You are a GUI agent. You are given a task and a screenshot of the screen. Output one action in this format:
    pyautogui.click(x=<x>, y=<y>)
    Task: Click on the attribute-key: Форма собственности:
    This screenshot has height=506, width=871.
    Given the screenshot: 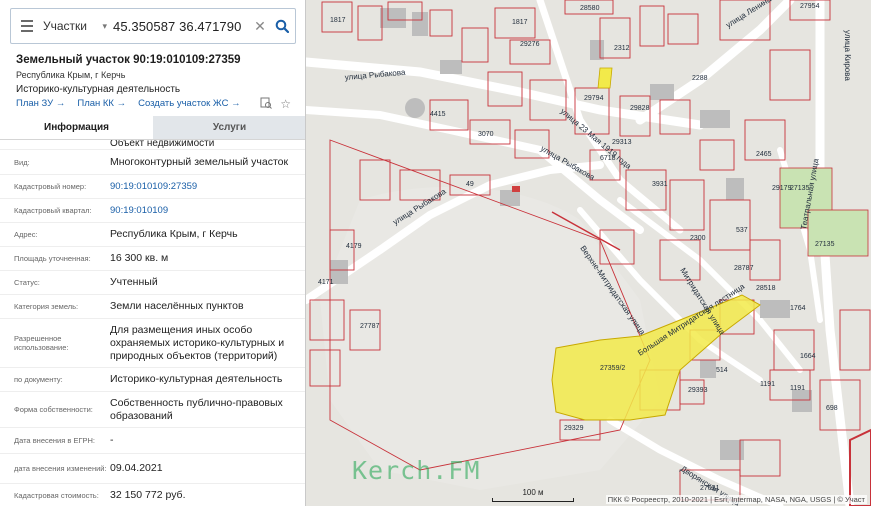 What is the action you would take?
    pyautogui.click(x=53, y=409)
    